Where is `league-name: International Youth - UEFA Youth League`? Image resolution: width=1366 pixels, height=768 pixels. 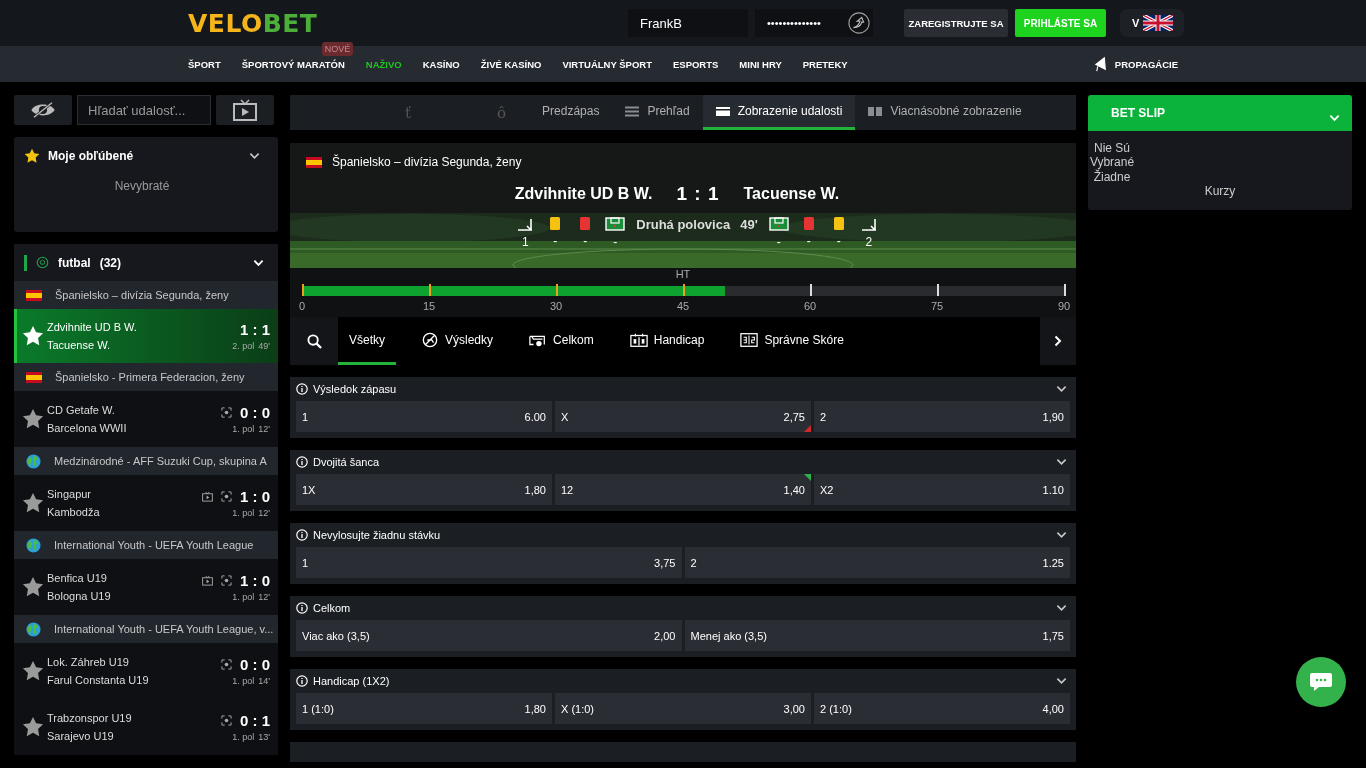
league-name: International Youth - UEFA Youth League is located at coordinates (154, 545).